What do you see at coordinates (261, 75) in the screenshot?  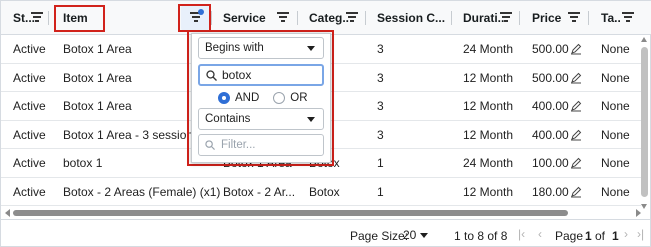 I see `filter-value-1-input: botox` at bounding box center [261, 75].